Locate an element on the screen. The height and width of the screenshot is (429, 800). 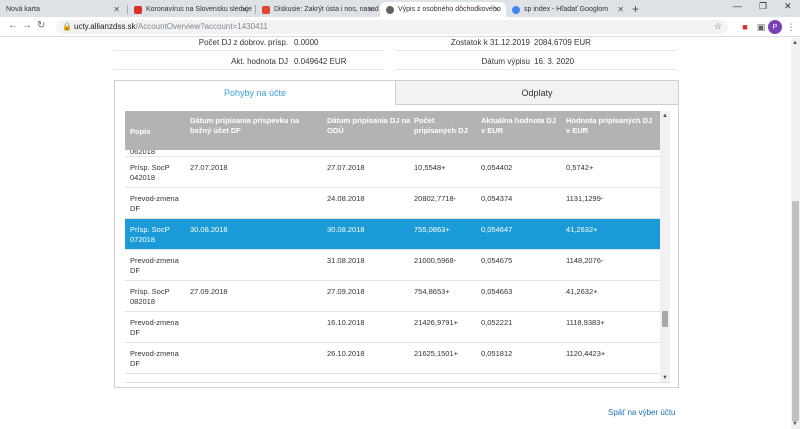
cell-unit-value: 0,054402 is located at coordinates (497, 167).